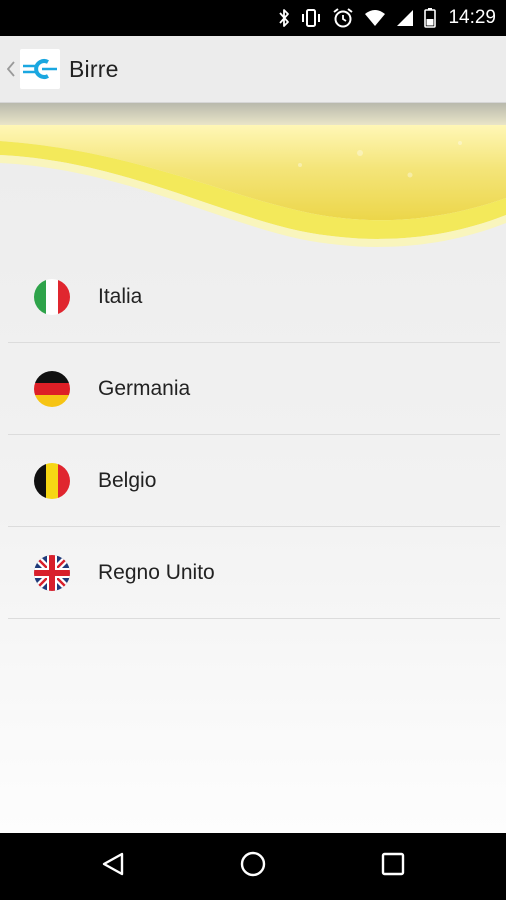 The height and width of the screenshot is (900, 506). What do you see at coordinates (11, 69) in the screenshot?
I see `chevron-left-icon` at bounding box center [11, 69].